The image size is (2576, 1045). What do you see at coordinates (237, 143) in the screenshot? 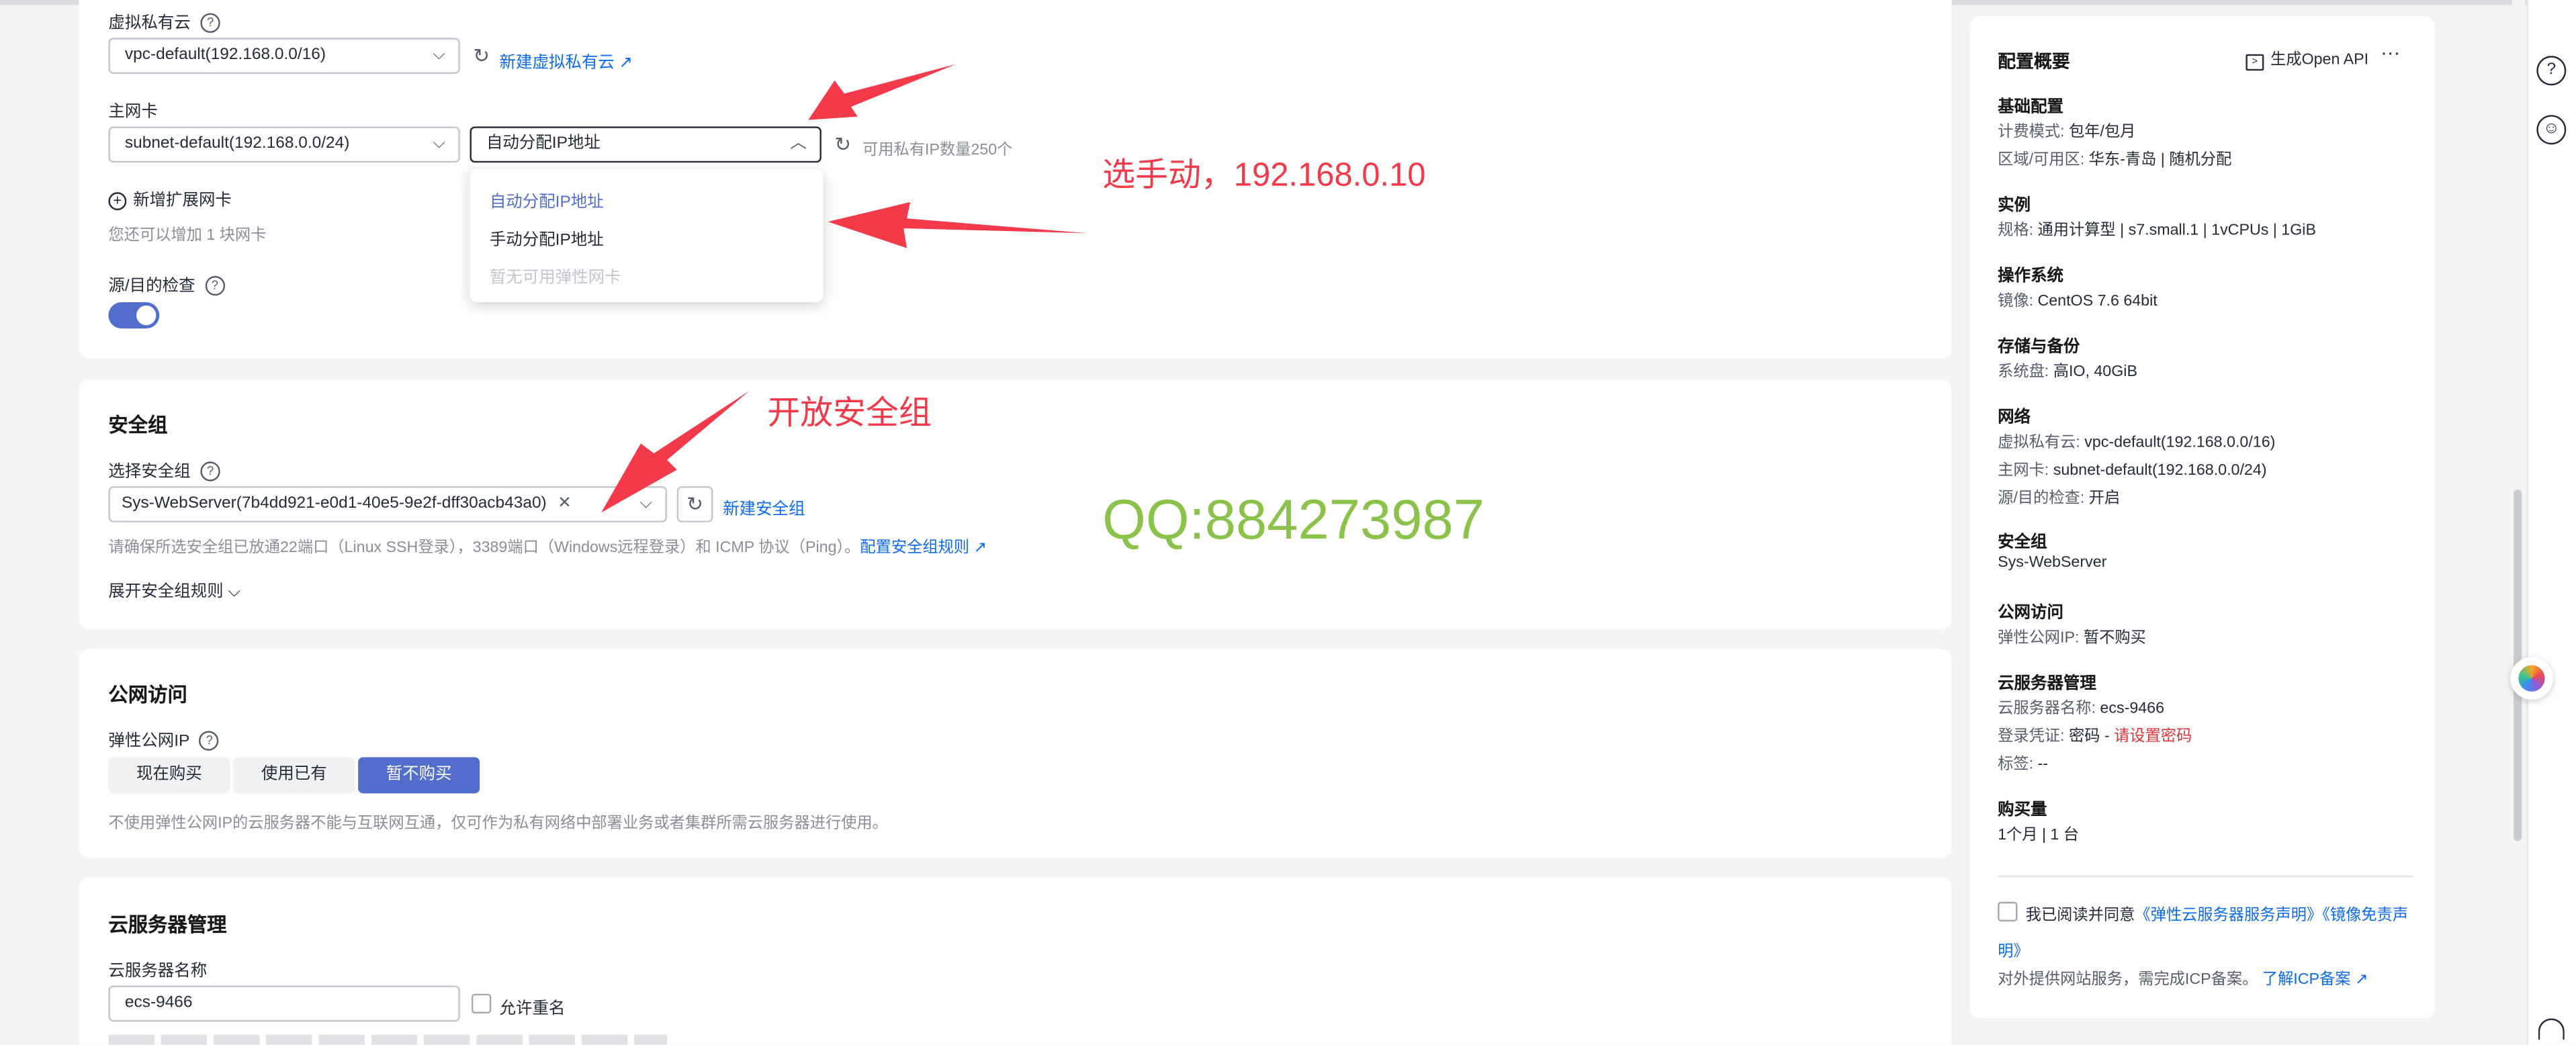
I see `subnet-select-value: subnet-default(192.168.0.0/24)` at bounding box center [237, 143].